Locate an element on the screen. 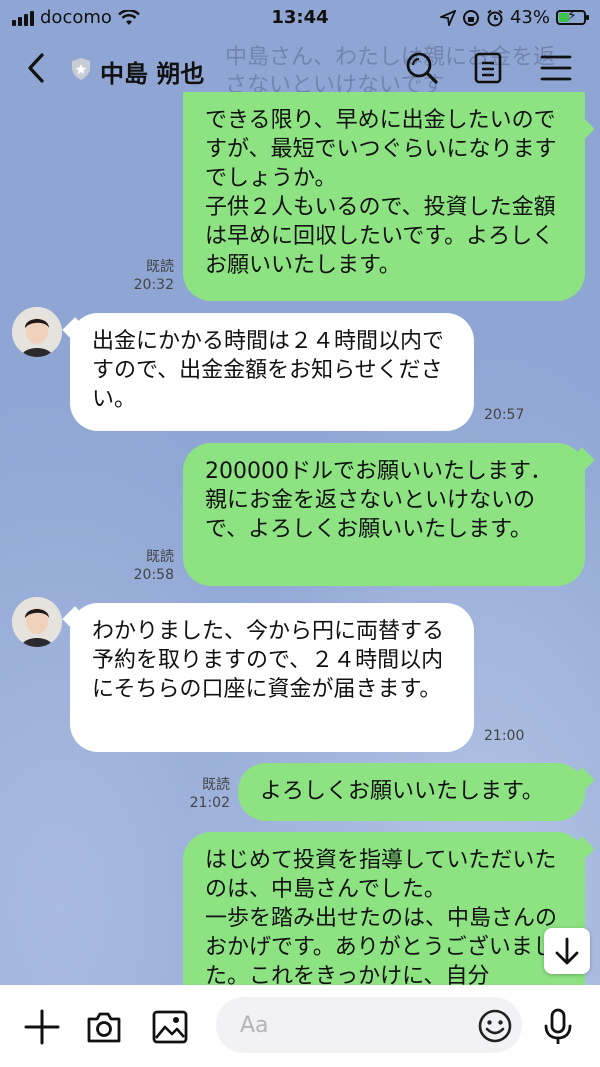  back-button is located at coordinates (37, 68).